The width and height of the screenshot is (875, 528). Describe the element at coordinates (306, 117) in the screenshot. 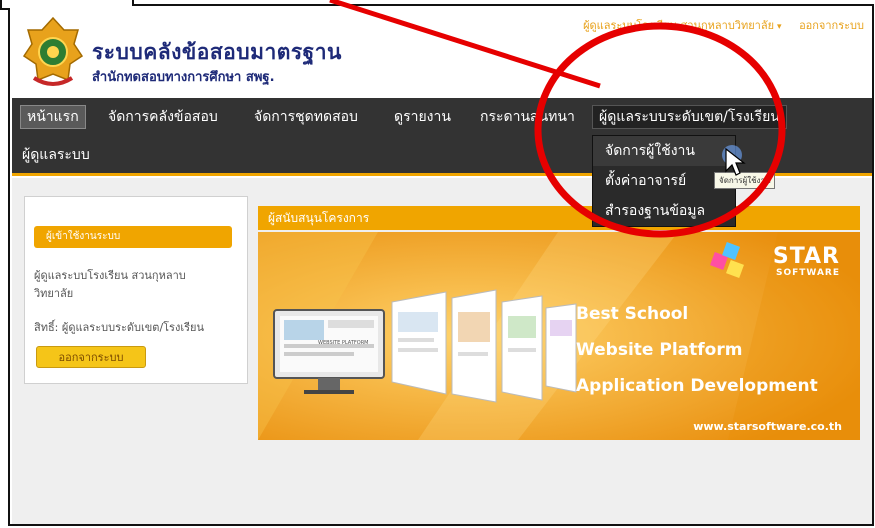

I see `nav-manage-testset: จัดการชุดทดสอบ` at that location.